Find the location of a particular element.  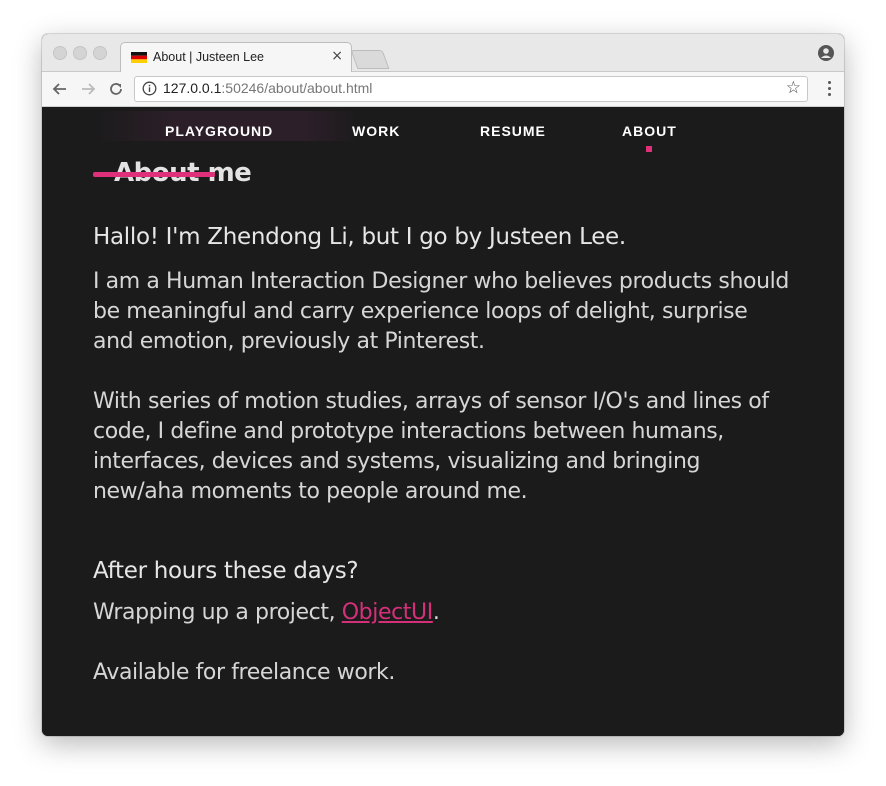

nav-item-resume: RESUME is located at coordinates (513, 131).